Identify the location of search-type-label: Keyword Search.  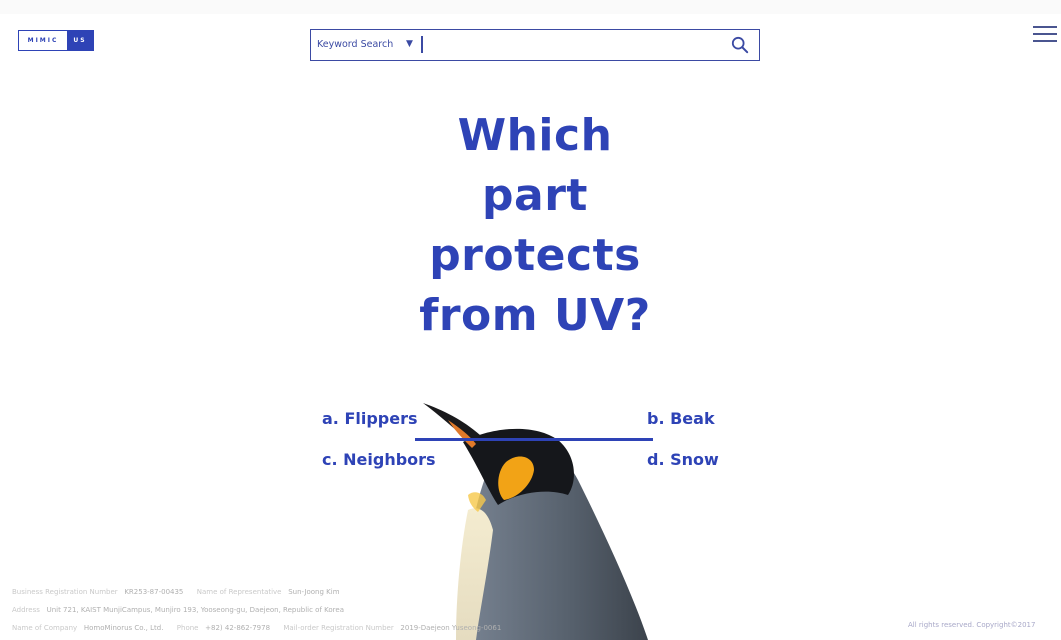
(355, 44).